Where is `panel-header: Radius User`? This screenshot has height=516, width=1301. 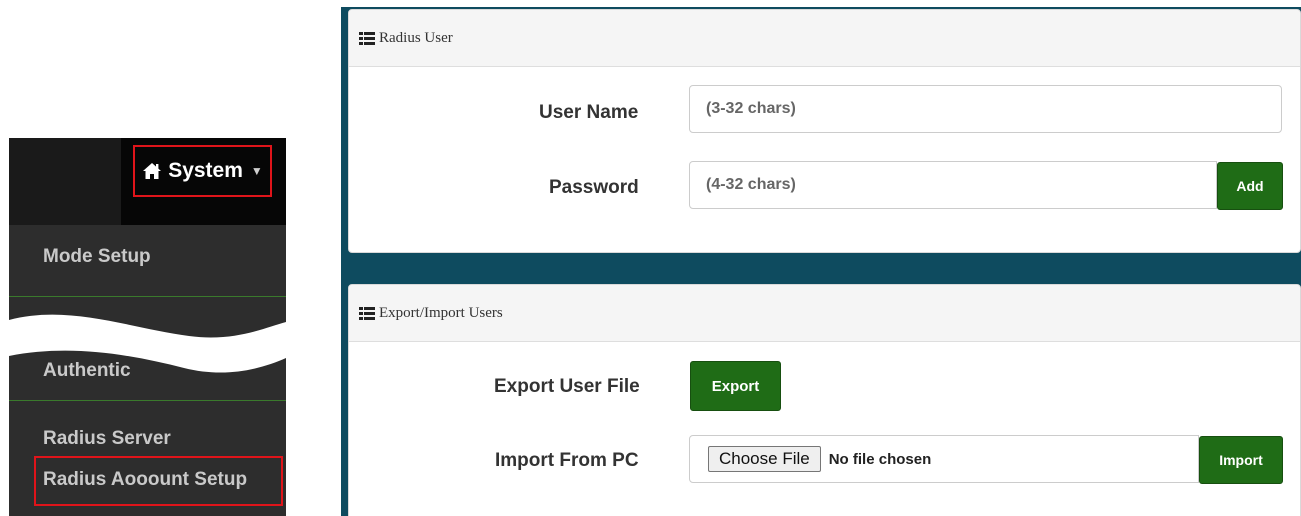 panel-header: Radius User is located at coordinates (824, 38).